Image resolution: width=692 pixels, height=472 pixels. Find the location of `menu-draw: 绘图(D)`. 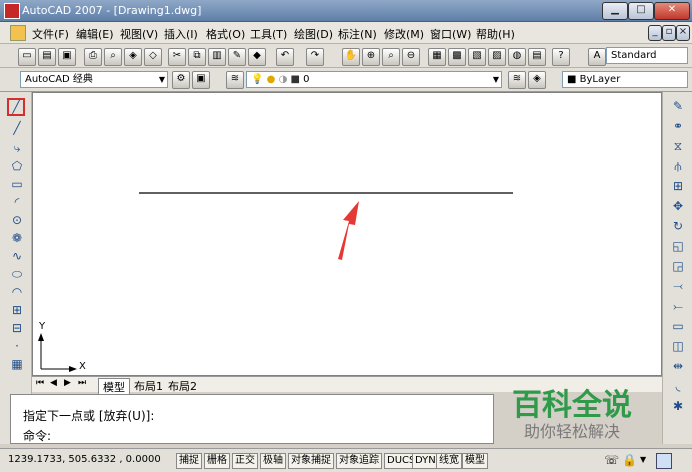

menu-draw: 绘图(D) is located at coordinates (313, 34).